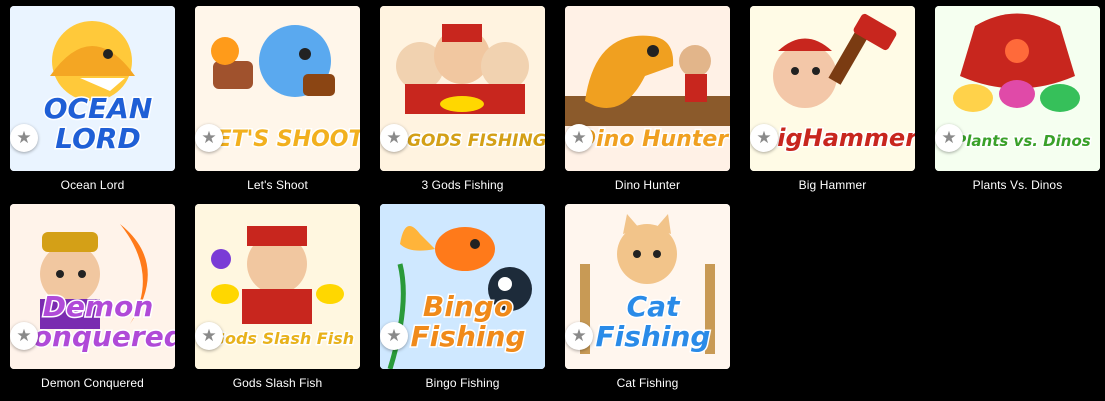  What do you see at coordinates (281, 139) in the screenshot?
I see `svg-text: LET'S SHOOT` at bounding box center [281, 139].